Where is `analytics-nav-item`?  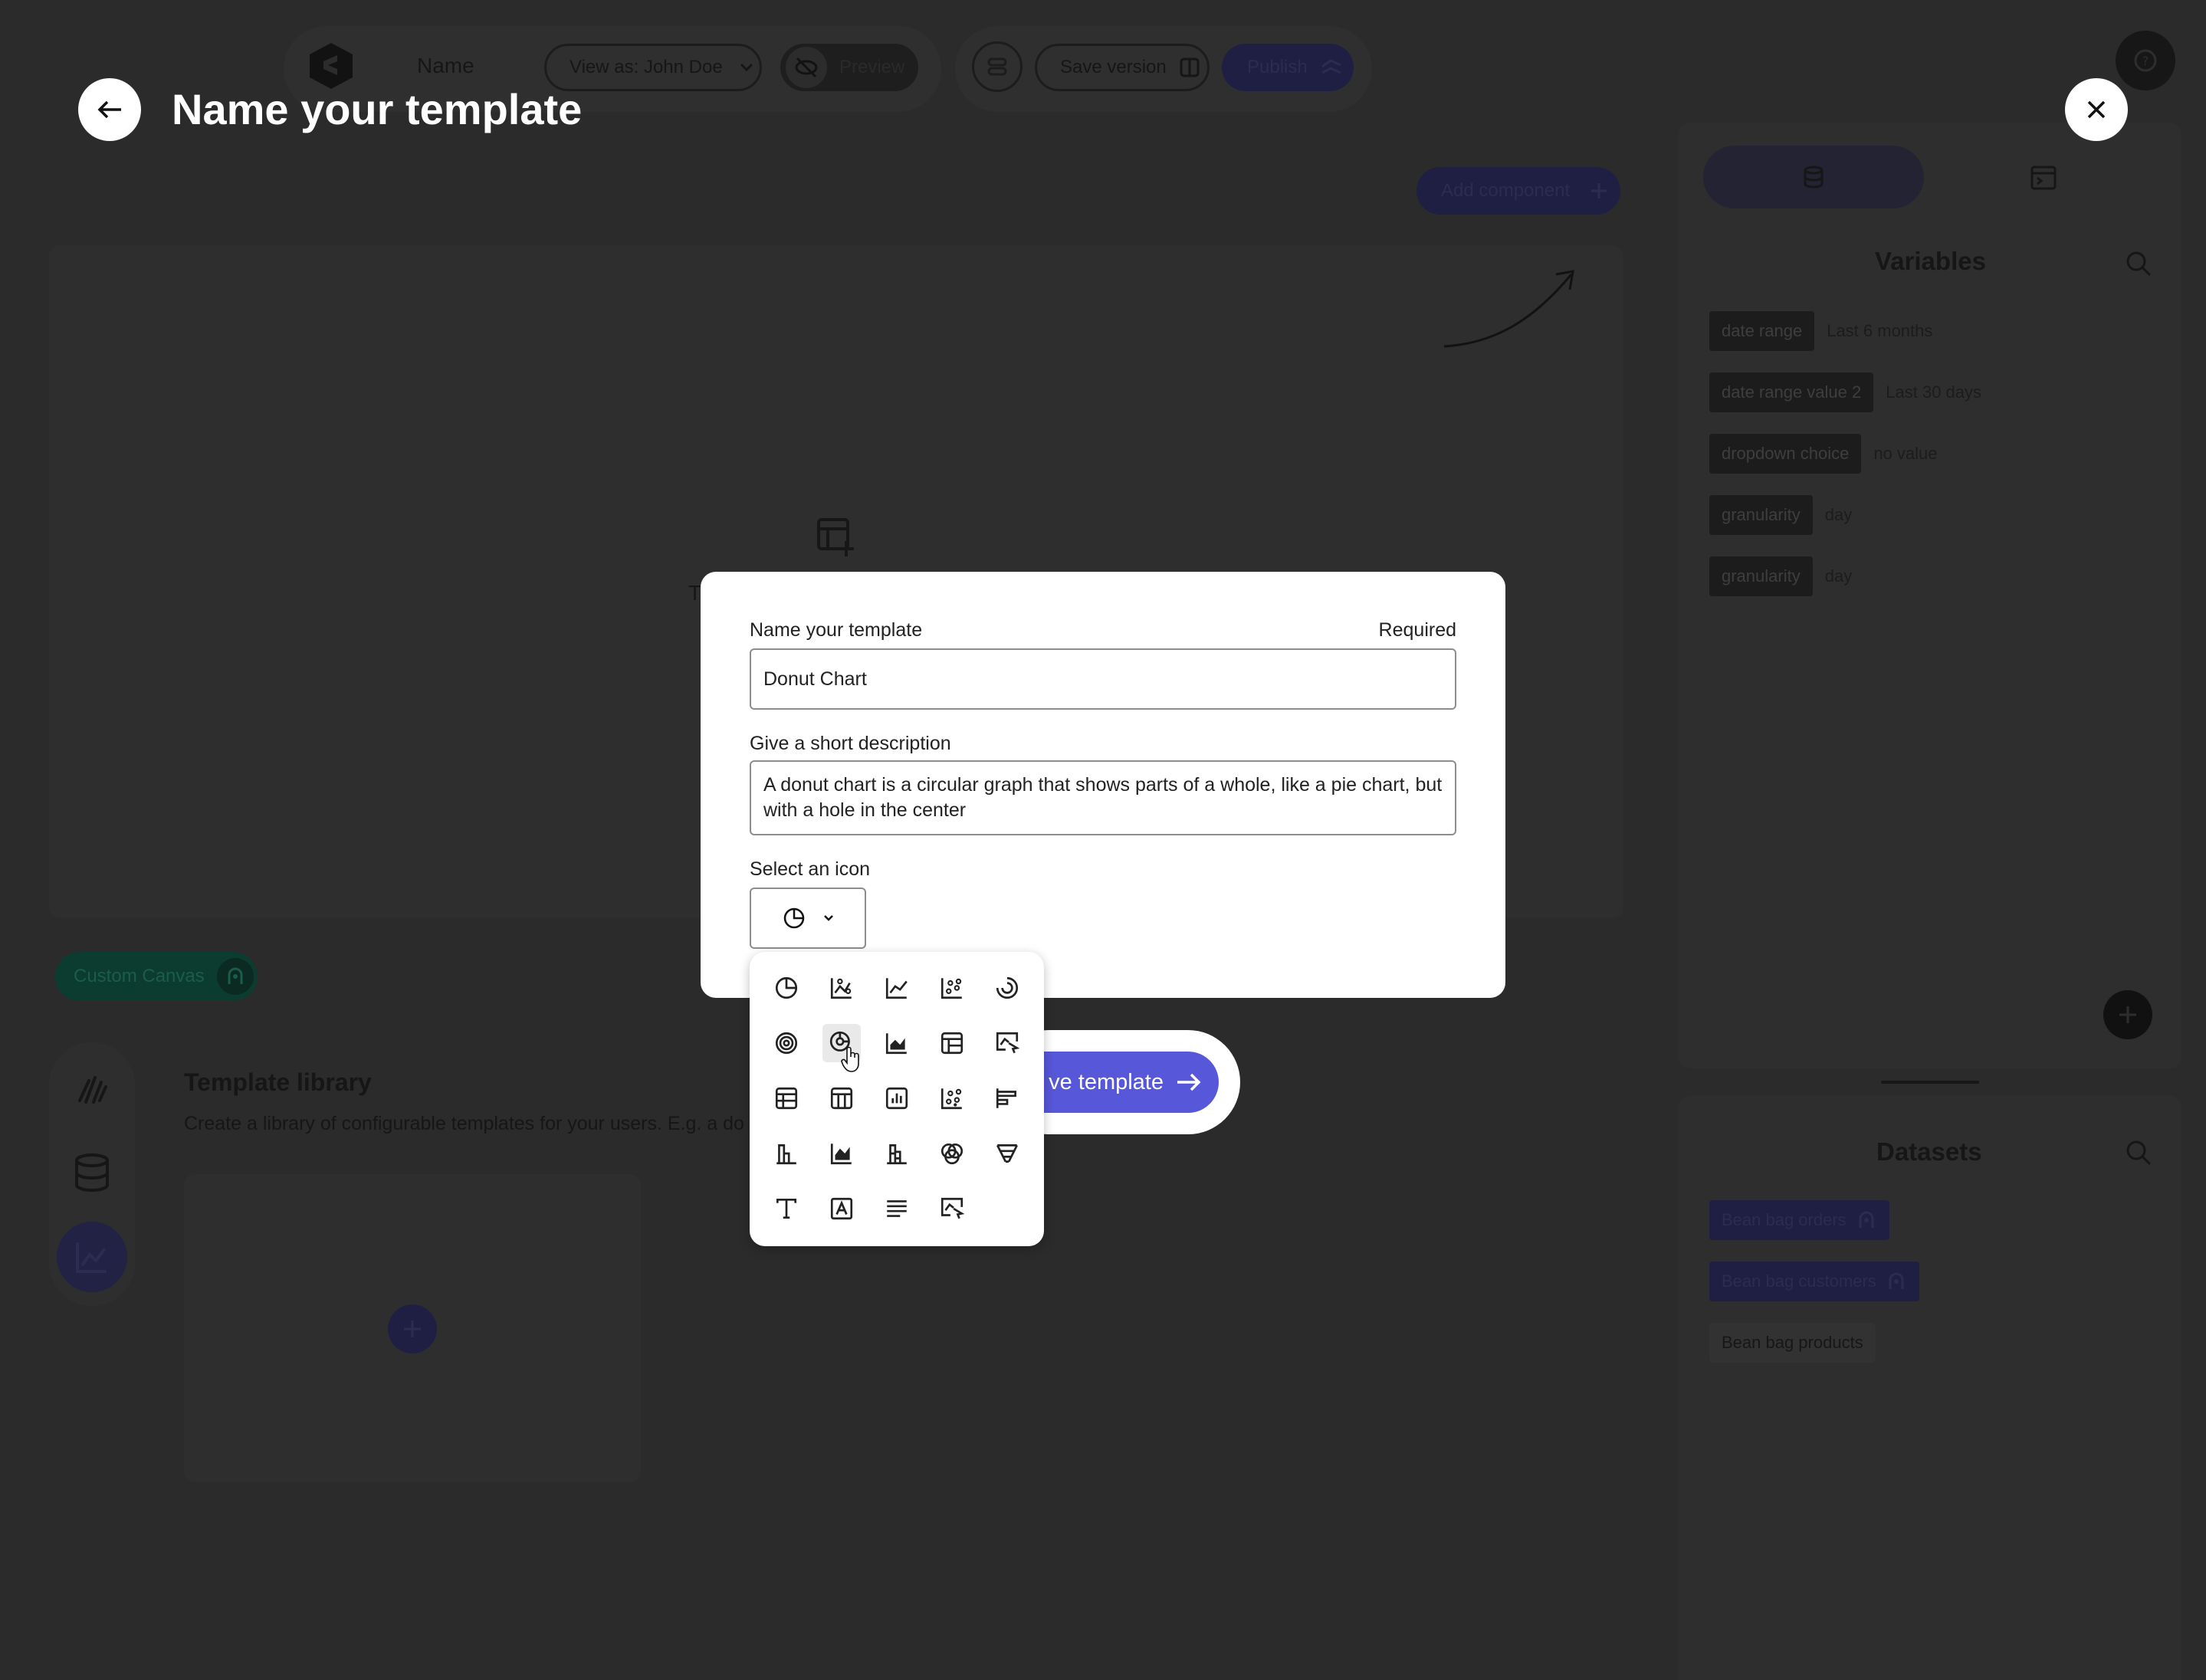
analytics-nav-item is located at coordinates (92, 1257).